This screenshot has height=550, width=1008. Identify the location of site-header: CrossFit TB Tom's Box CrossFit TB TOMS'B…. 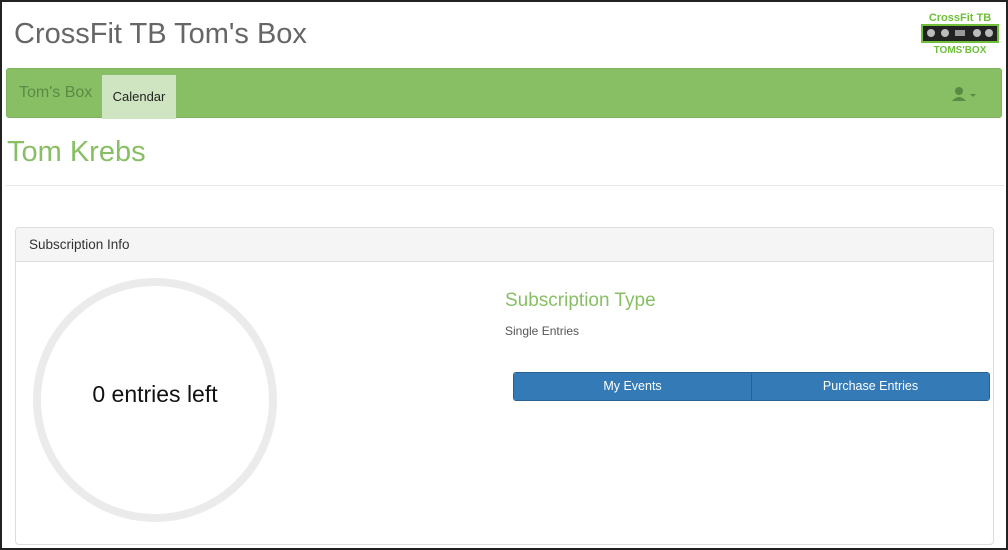
(504, 35).